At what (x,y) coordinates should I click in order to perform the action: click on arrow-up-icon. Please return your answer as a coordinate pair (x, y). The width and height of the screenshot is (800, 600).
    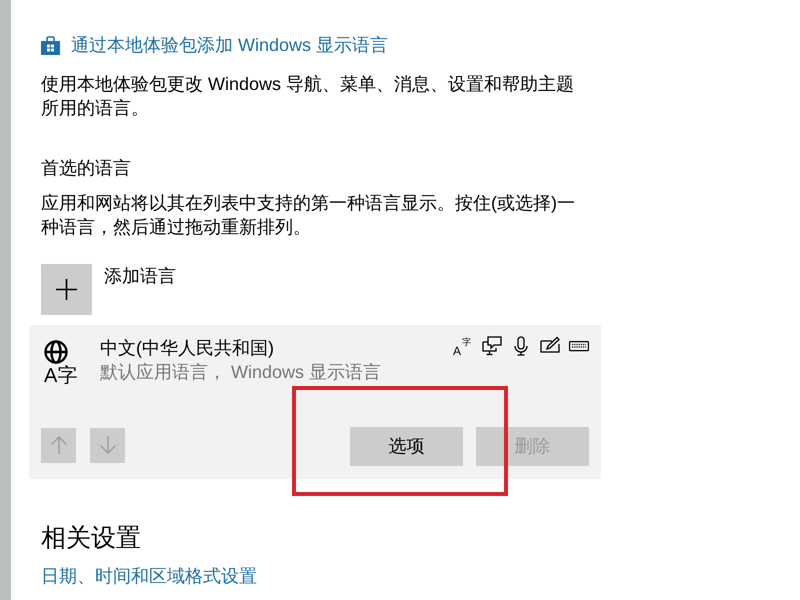
    Looking at the image, I should click on (58, 445).